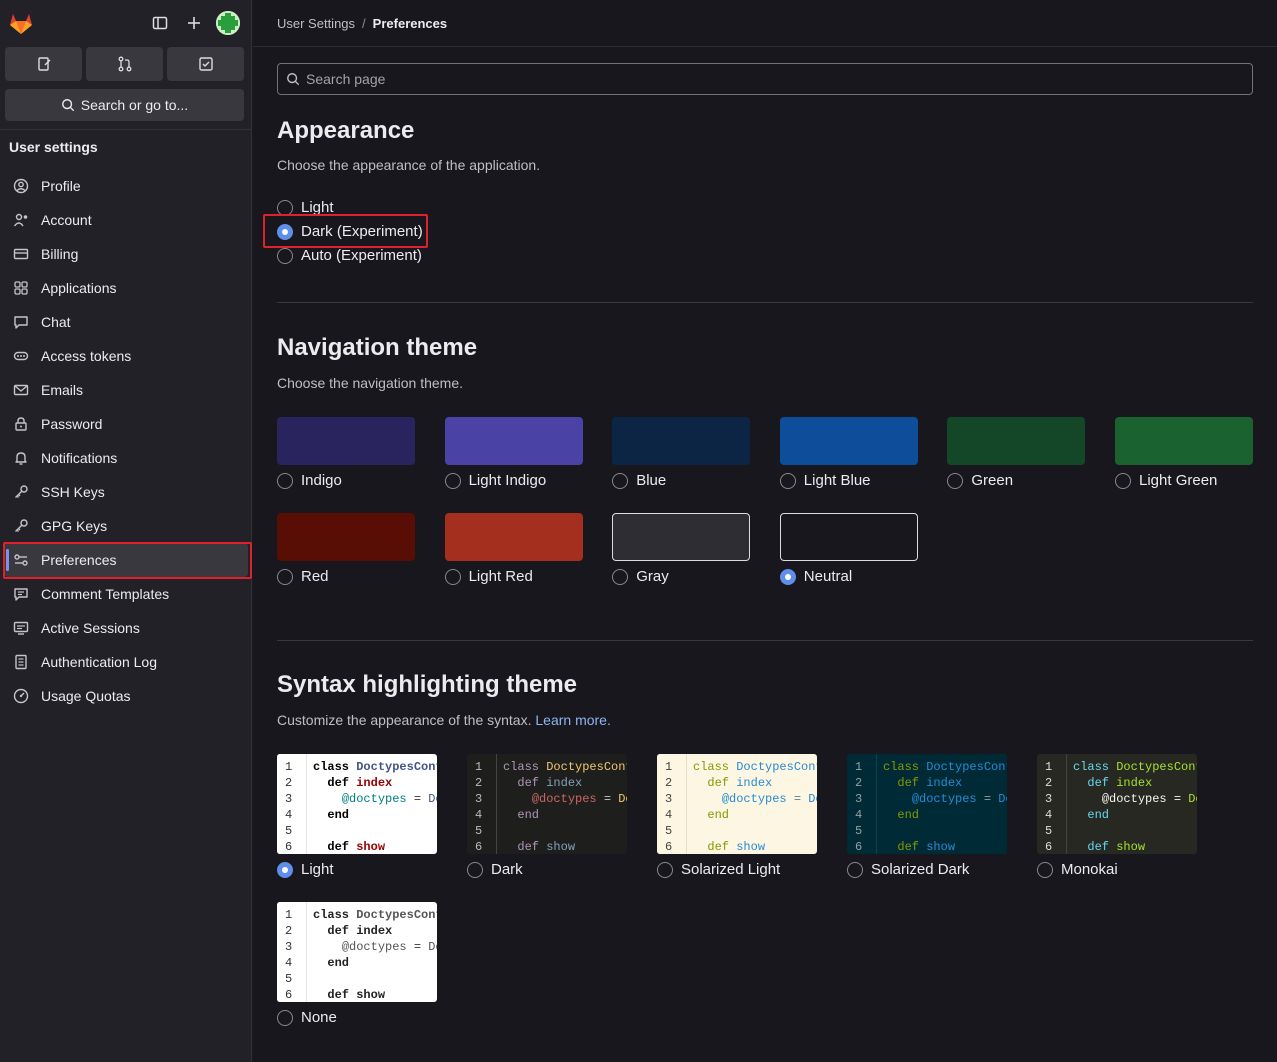 The width and height of the screenshot is (1277, 1062). Describe the element at coordinates (346, 441) in the screenshot. I see `theme-swatch-indigo` at that location.